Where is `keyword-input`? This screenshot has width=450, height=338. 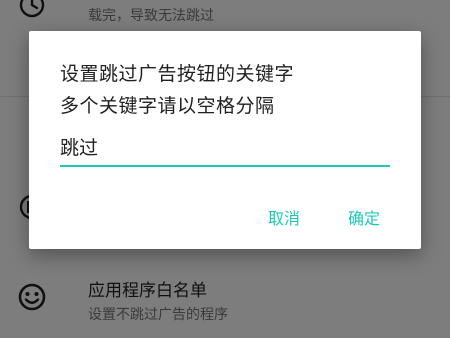
keyword-input is located at coordinates (225, 146).